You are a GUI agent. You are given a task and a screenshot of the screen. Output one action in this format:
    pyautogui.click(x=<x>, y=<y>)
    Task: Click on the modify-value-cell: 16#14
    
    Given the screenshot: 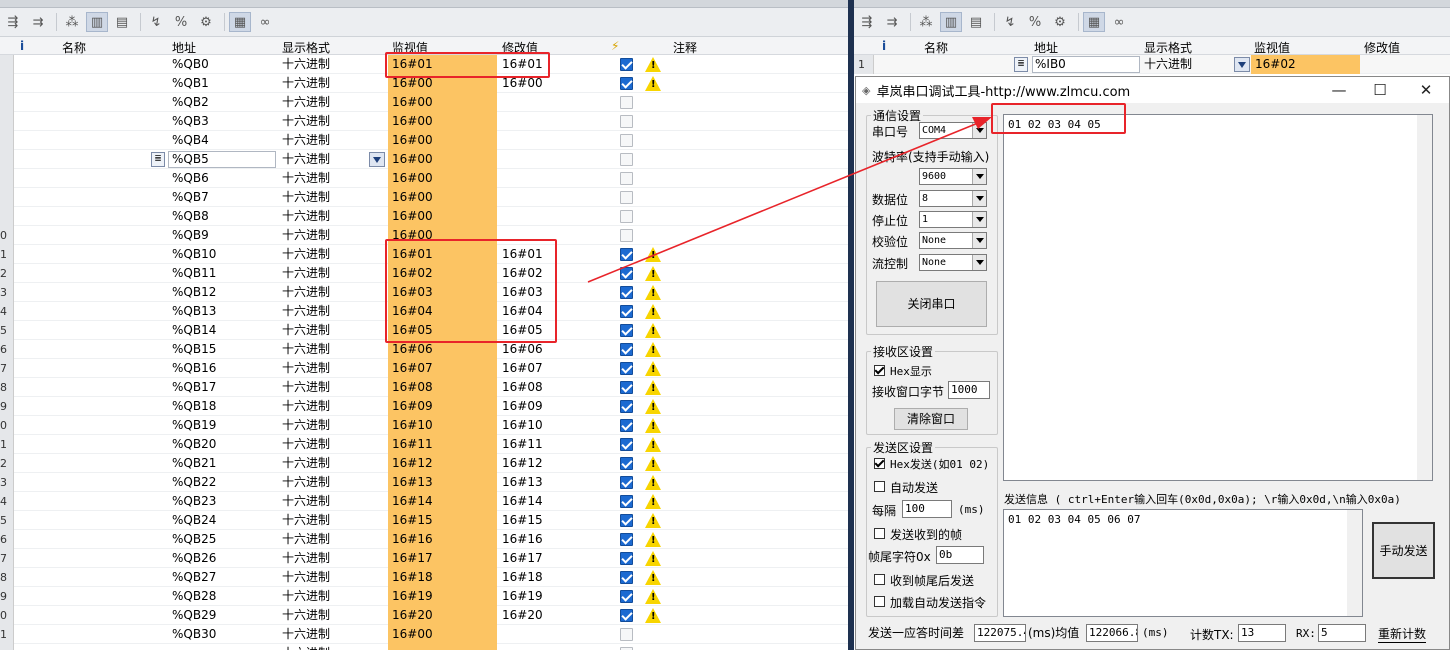 What is the action you would take?
    pyautogui.click(x=522, y=501)
    